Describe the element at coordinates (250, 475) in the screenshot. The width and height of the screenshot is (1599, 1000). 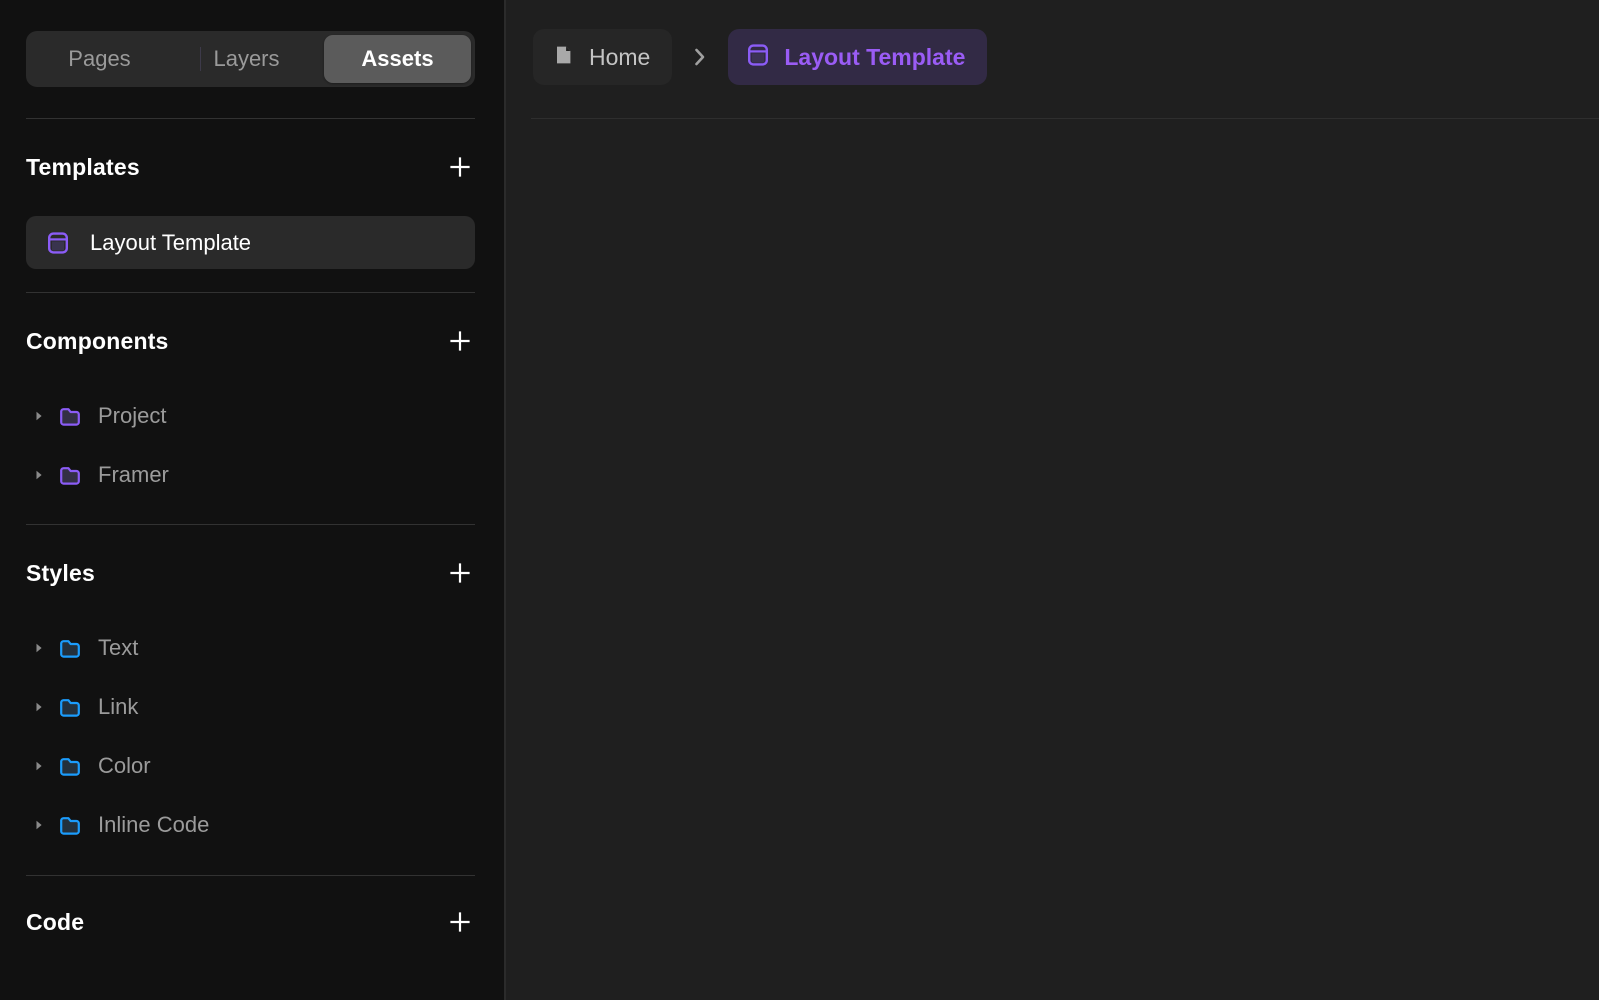
I see `component-folder-framer: Framer` at that location.